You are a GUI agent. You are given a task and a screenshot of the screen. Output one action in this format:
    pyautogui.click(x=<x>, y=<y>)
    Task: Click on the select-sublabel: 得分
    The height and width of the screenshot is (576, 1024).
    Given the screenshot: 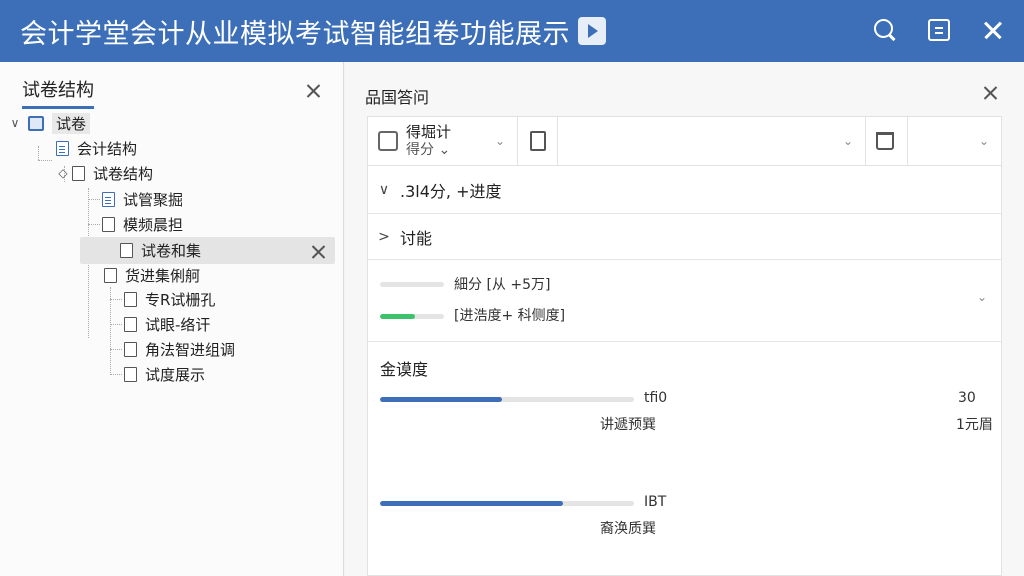 What is the action you would take?
    pyautogui.click(x=420, y=150)
    